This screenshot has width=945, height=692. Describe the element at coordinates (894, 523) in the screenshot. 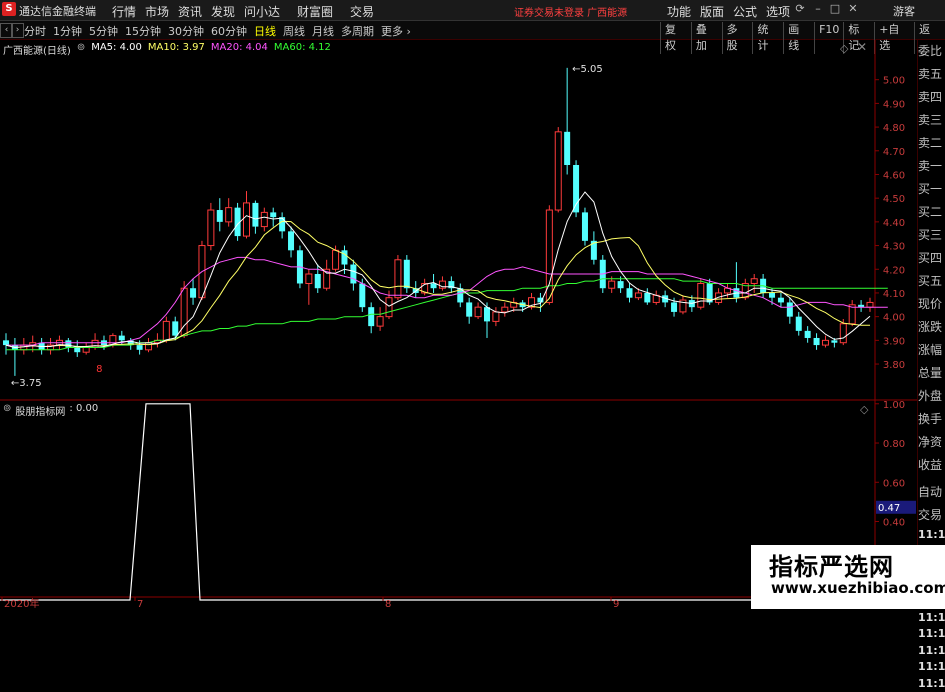

I see `sub-y-tick-label: 0.40` at that location.